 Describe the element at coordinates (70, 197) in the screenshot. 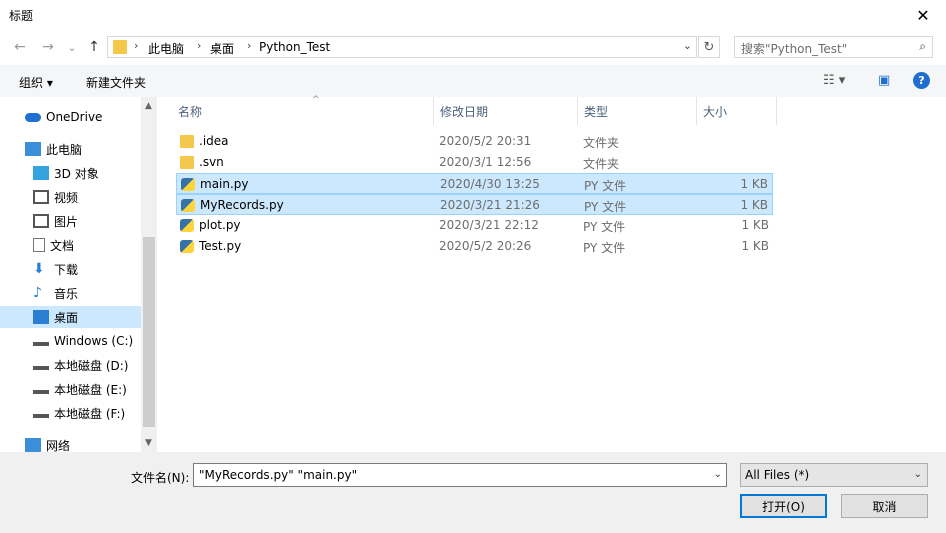

I see `sidebar-item-videos: 视频` at that location.